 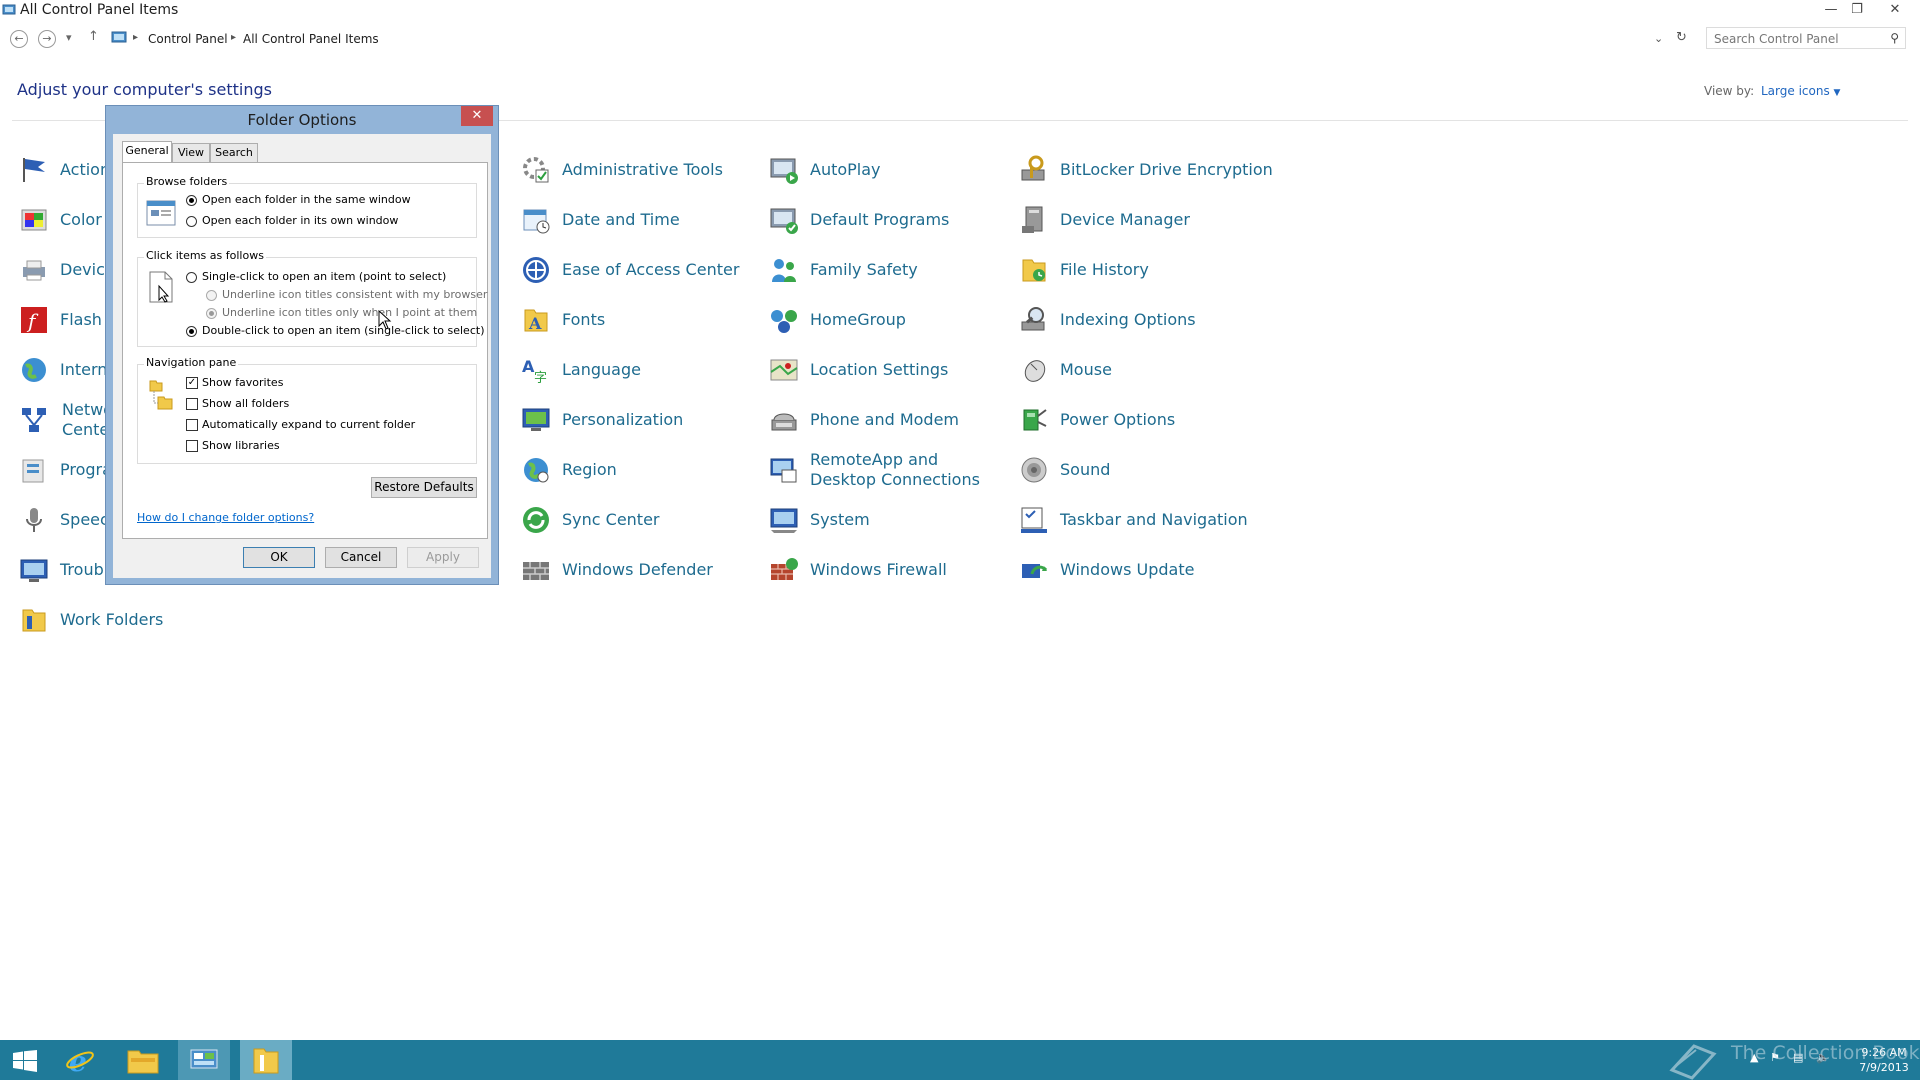 I want to click on address-dropdown-chevron-icon: ⌄, so click(x=1658, y=38).